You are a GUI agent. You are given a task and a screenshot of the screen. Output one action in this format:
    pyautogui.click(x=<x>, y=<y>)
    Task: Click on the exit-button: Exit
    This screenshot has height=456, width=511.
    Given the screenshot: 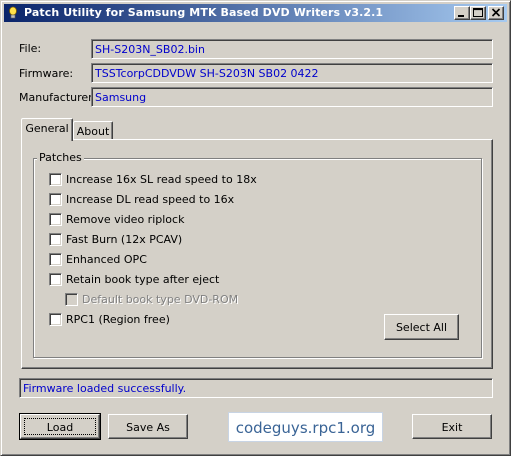 What is the action you would take?
    pyautogui.click(x=452, y=426)
    